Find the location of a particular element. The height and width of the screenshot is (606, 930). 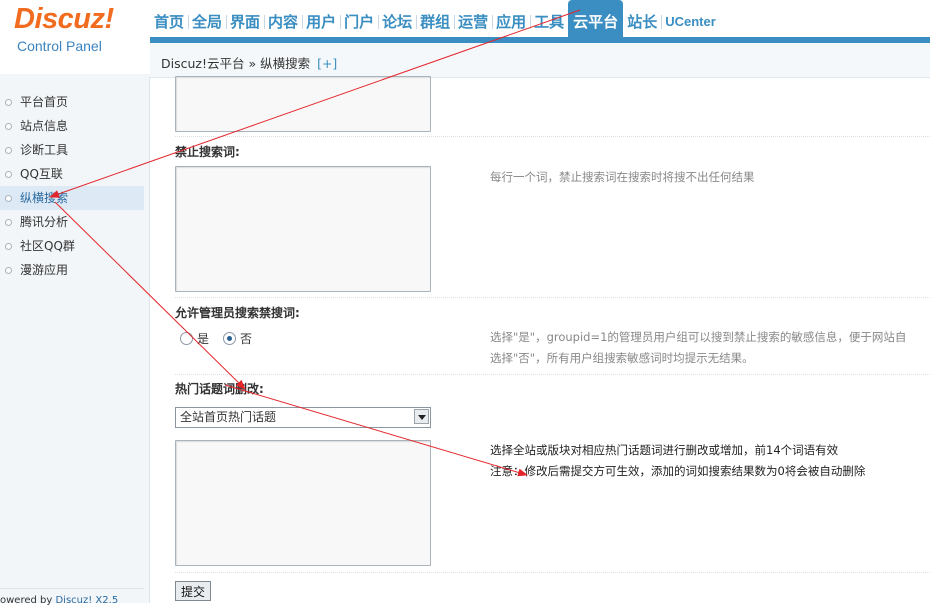

logo: Discuz! Control Panel is located at coordinates (75, 37).